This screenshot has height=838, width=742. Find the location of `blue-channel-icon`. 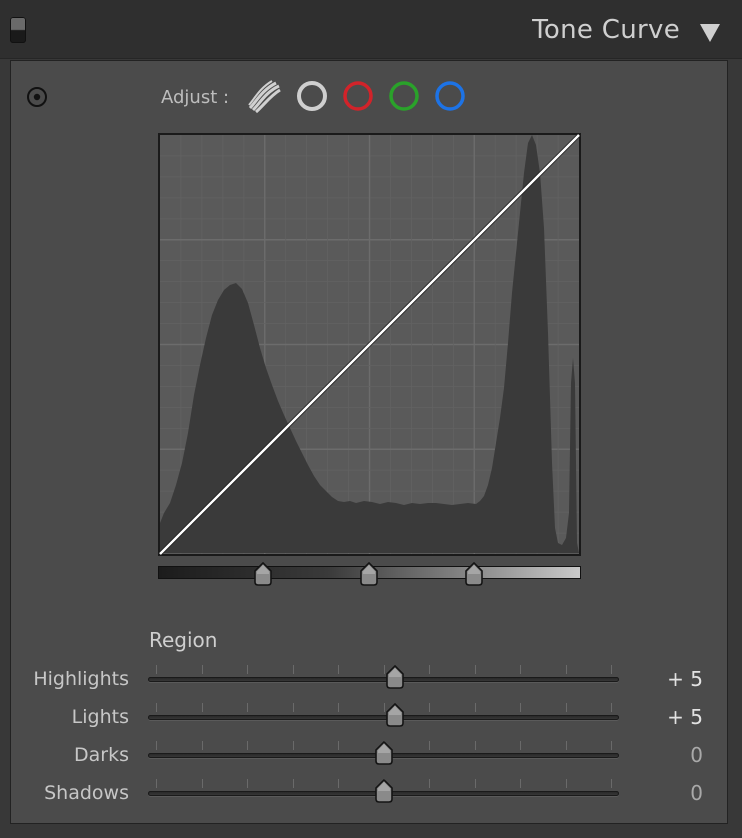

blue-channel-icon is located at coordinates (450, 96).